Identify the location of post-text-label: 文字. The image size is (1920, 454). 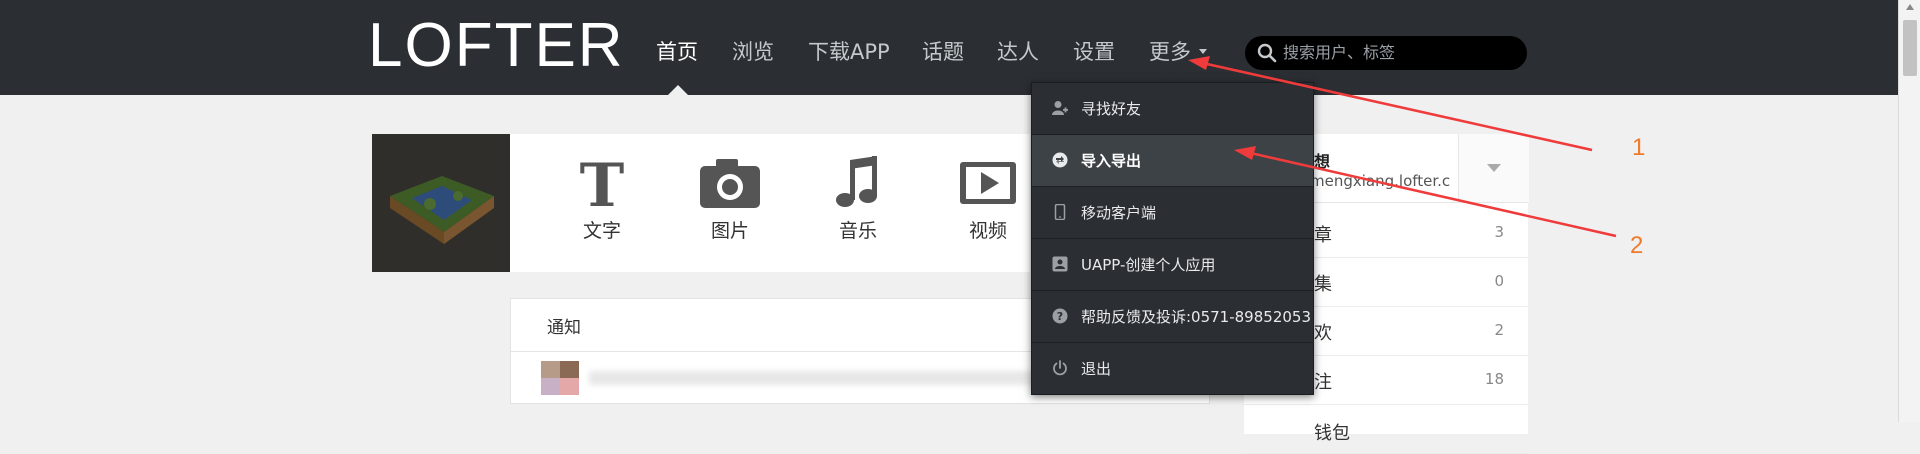
(601, 231).